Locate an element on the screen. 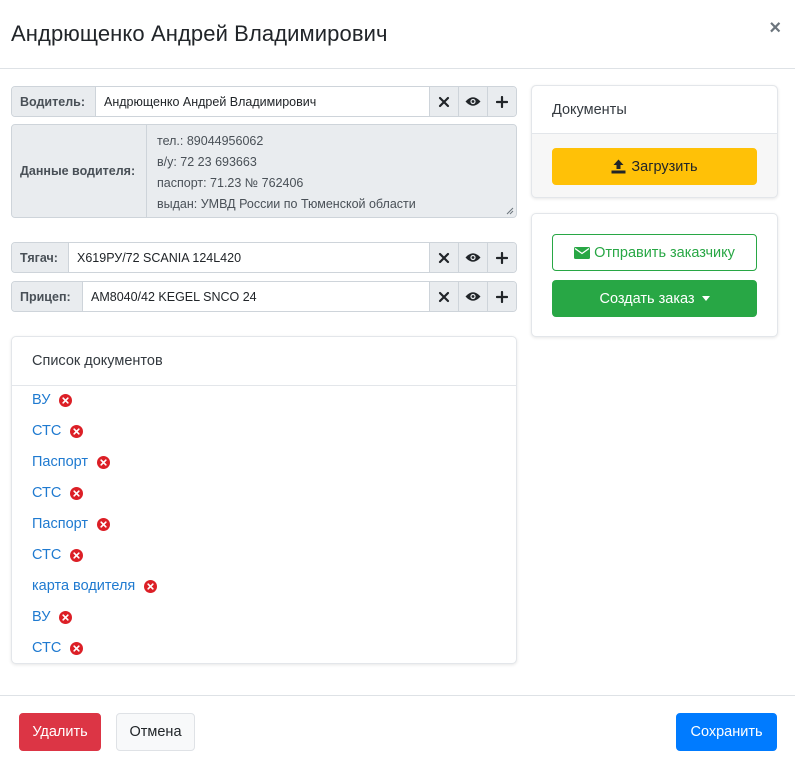 This screenshot has height=766, width=795. trailer-add-button is located at coordinates (501, 296).